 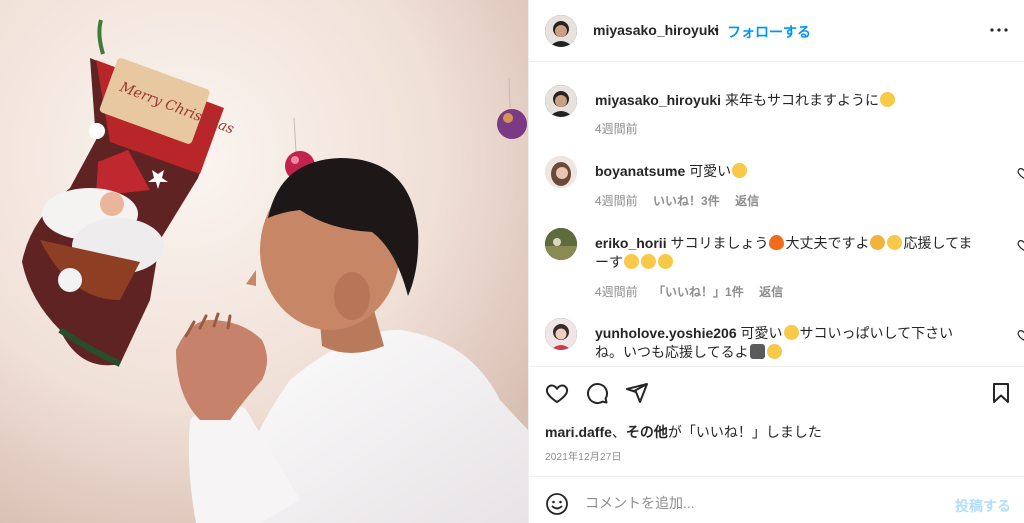 I want to click on liker-username: mari.daffe, so click(x=578, y=432).